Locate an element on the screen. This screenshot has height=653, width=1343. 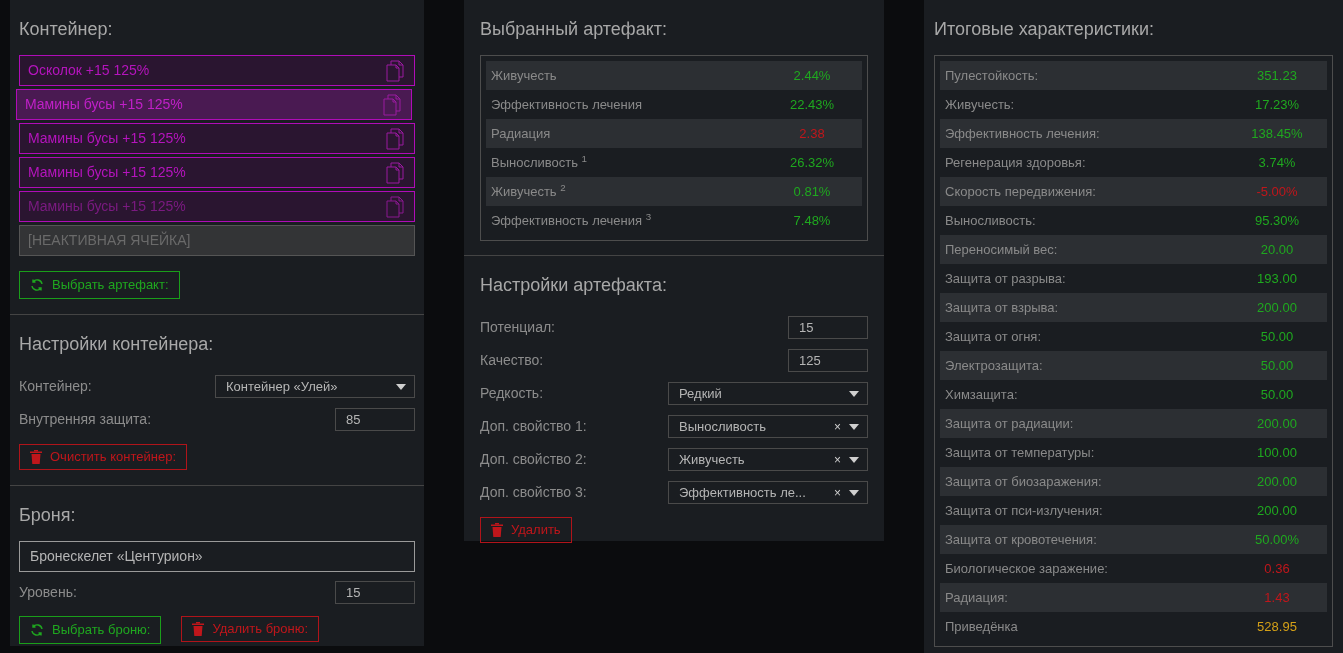
field-label: Контейнер: is located at coordinates (55, 386).